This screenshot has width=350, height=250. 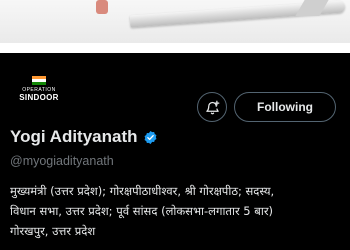 What do you see at coordinates (39, 89) in the screenshot?
I see `avatar: OPERATION SINDOOR` at bounding box center [39, 89].